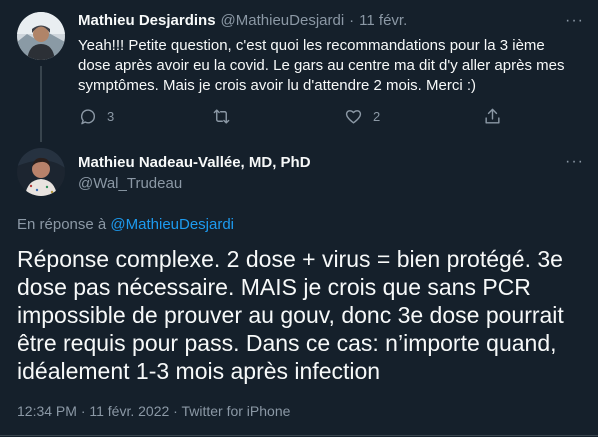 The image size is (598, 437). I want to click on retweet-icon, so click(221, 116).